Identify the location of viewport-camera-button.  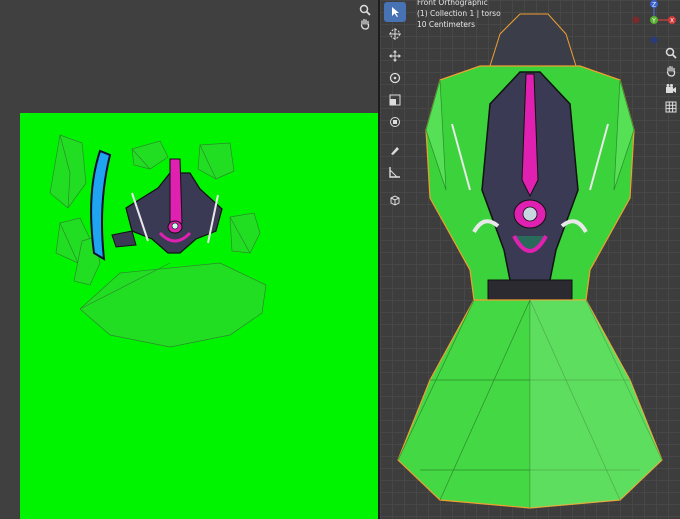
(671, 89).